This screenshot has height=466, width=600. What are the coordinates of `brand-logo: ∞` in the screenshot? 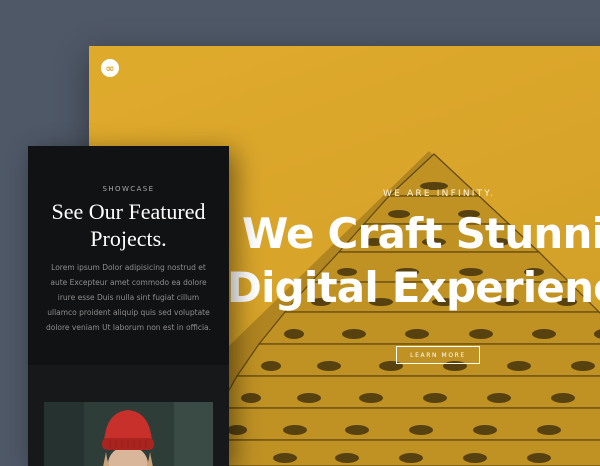 It's located at (110, 68).